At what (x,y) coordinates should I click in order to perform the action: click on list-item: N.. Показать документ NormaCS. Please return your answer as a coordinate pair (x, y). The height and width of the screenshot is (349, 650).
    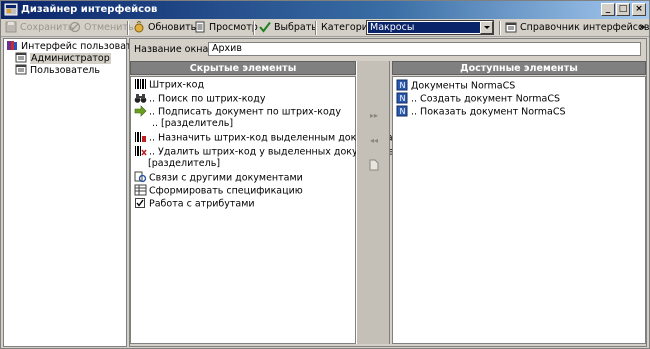
    Looking at the image, I should click on (481, 111).